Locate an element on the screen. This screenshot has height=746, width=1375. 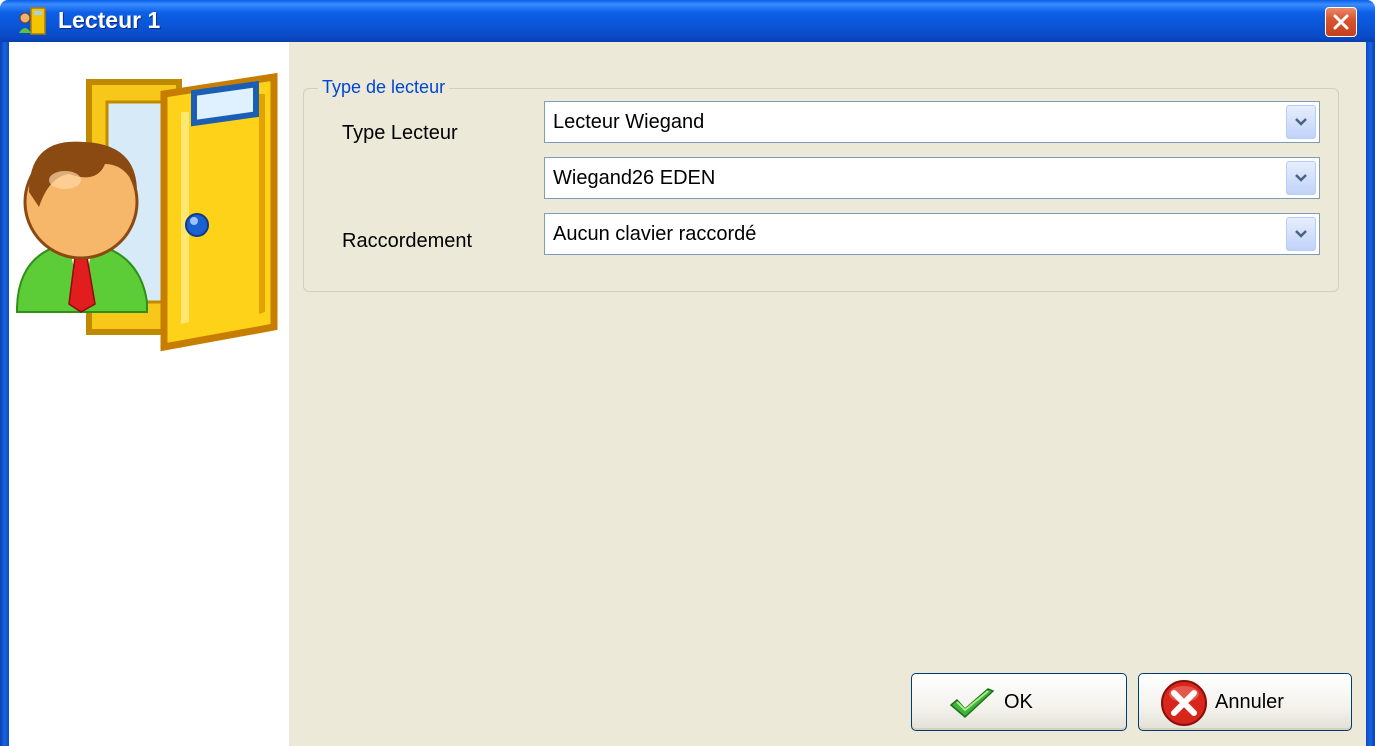
connection-select: Aucun clavier raccordé is located at coordinates (932, 234).